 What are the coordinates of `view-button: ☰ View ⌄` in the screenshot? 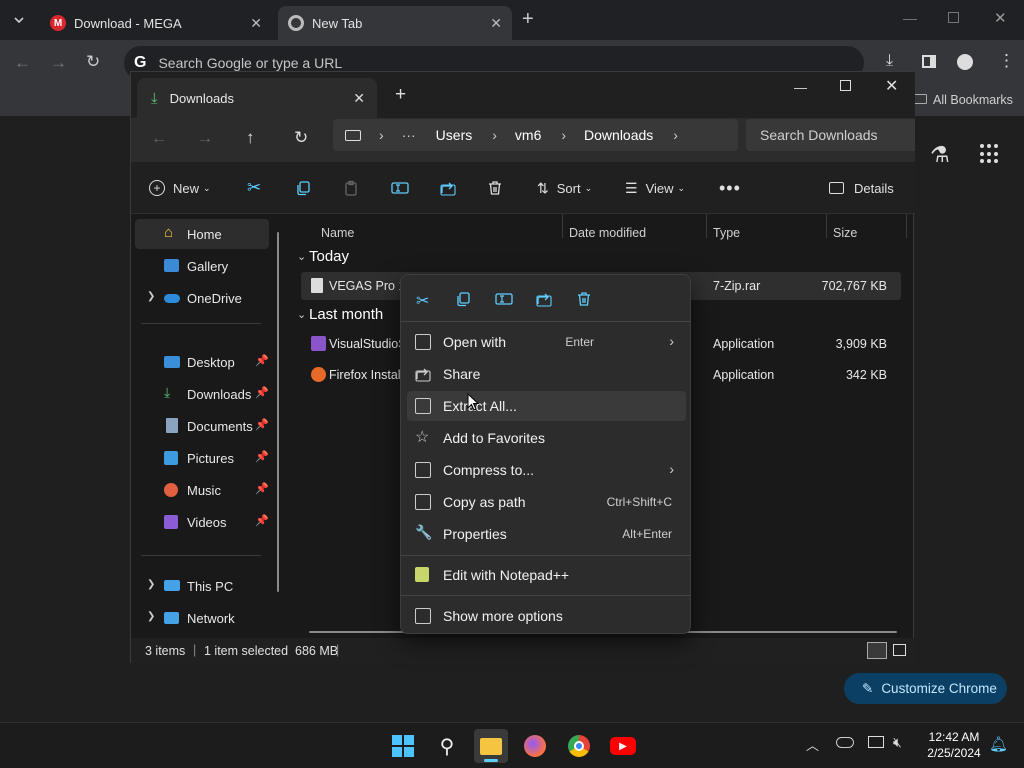 It's located at (655, 188).